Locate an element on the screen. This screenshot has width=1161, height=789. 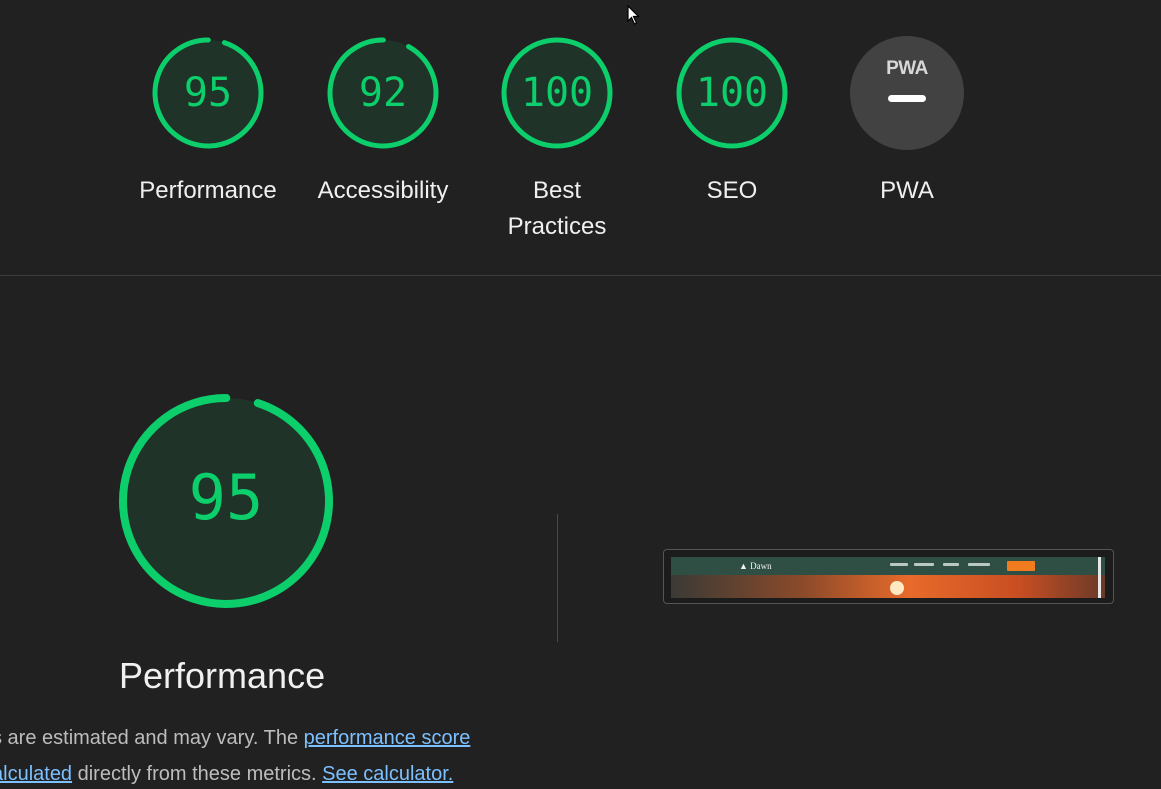
description-text: directly from these metrics. is located at coordinates (197, 774).